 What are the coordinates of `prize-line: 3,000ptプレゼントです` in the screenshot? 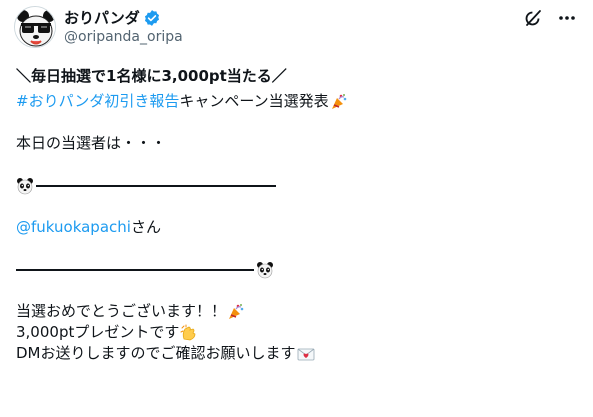 It's located at (296, 332).